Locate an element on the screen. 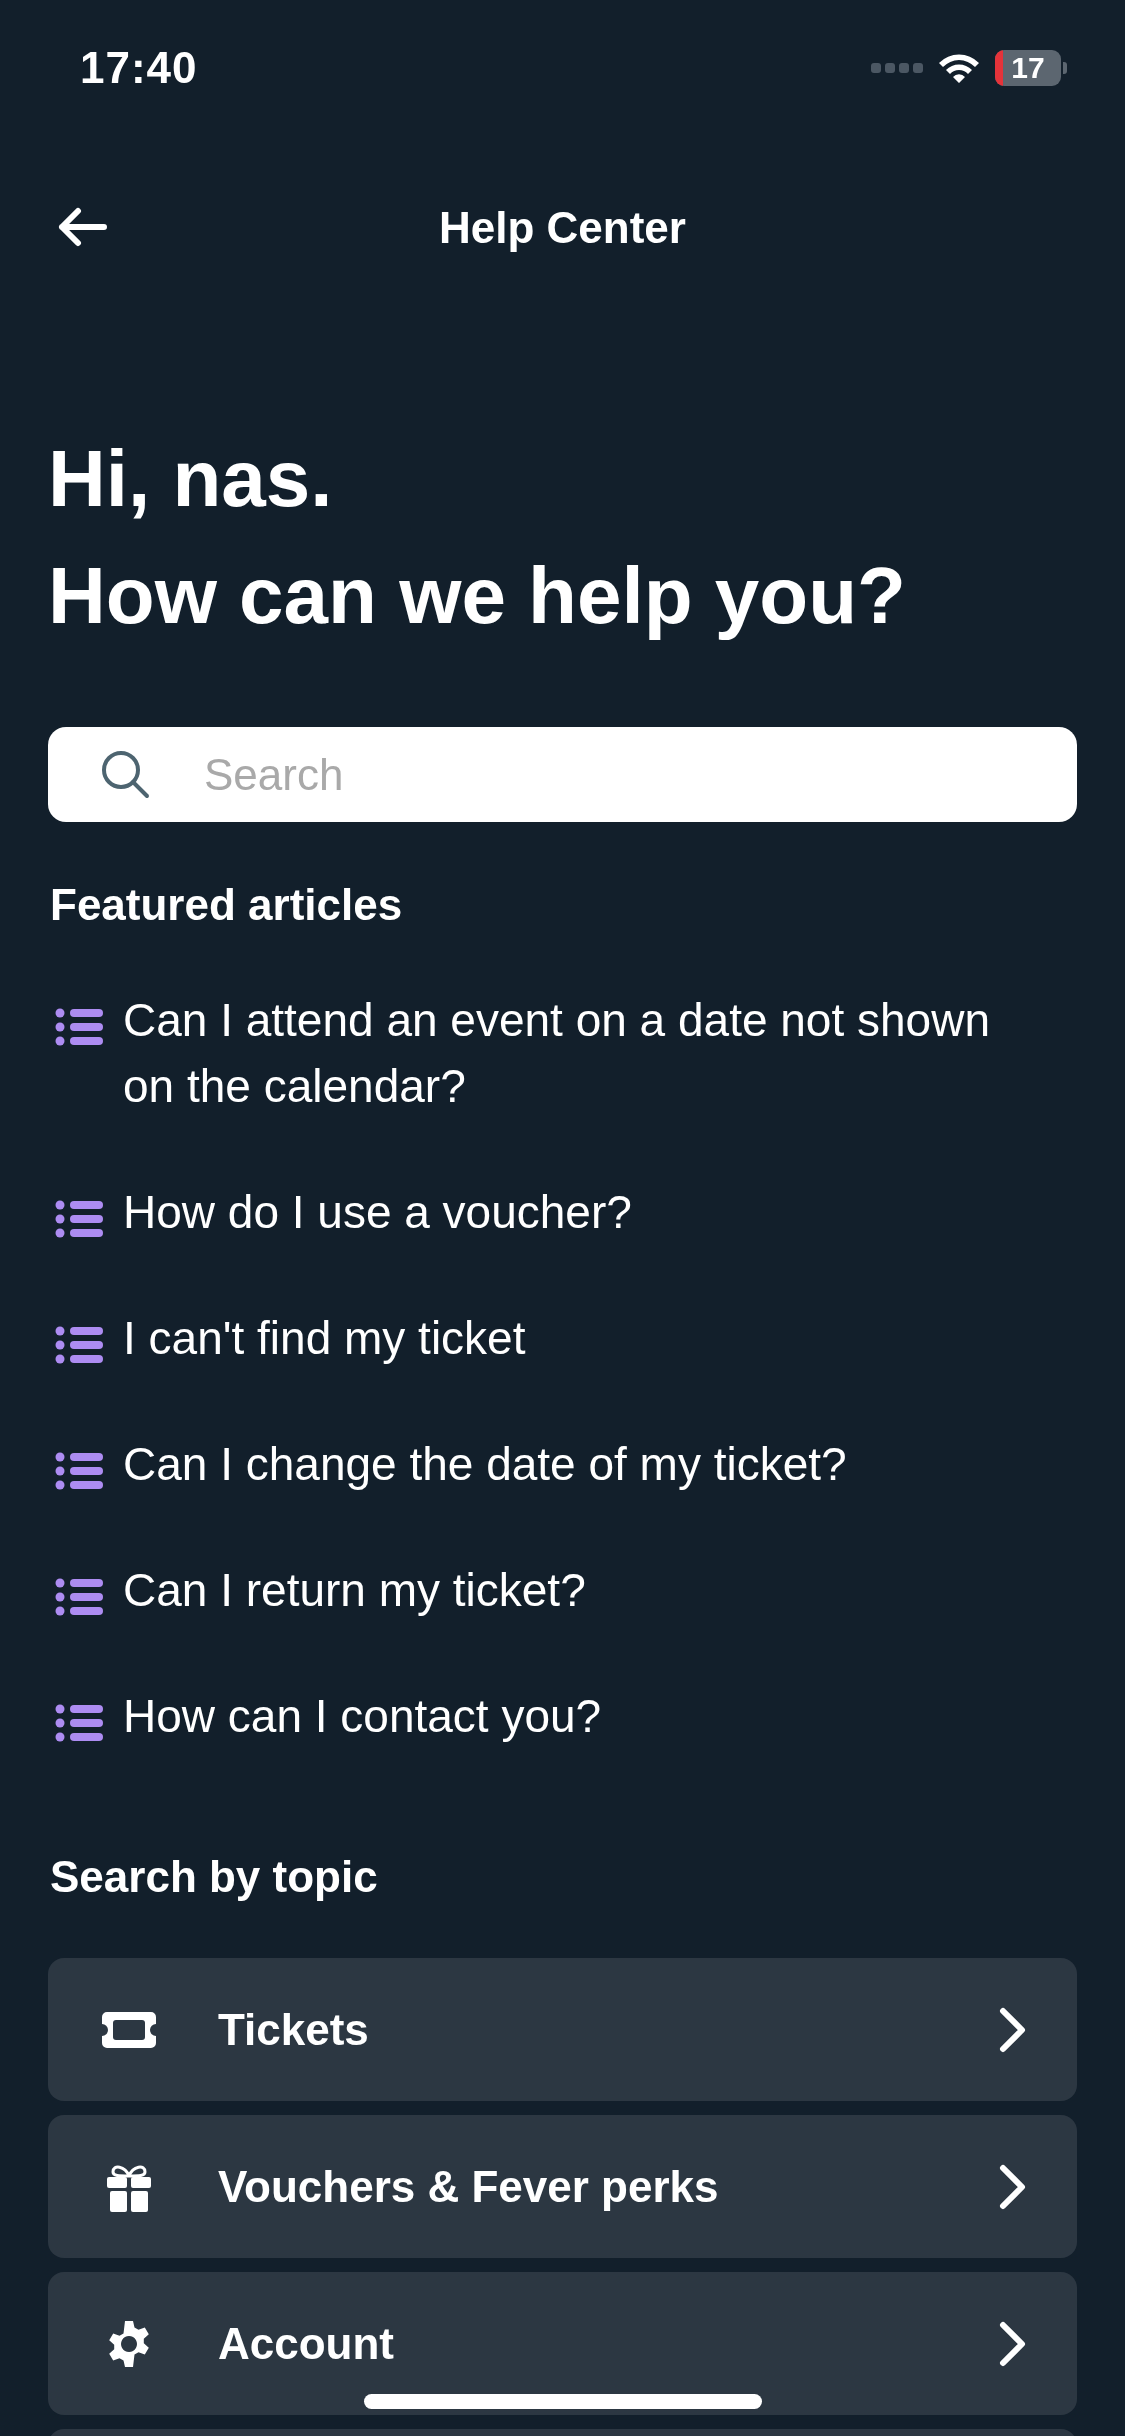  section-heading: Featured articles is located at coordinates (226, 905).